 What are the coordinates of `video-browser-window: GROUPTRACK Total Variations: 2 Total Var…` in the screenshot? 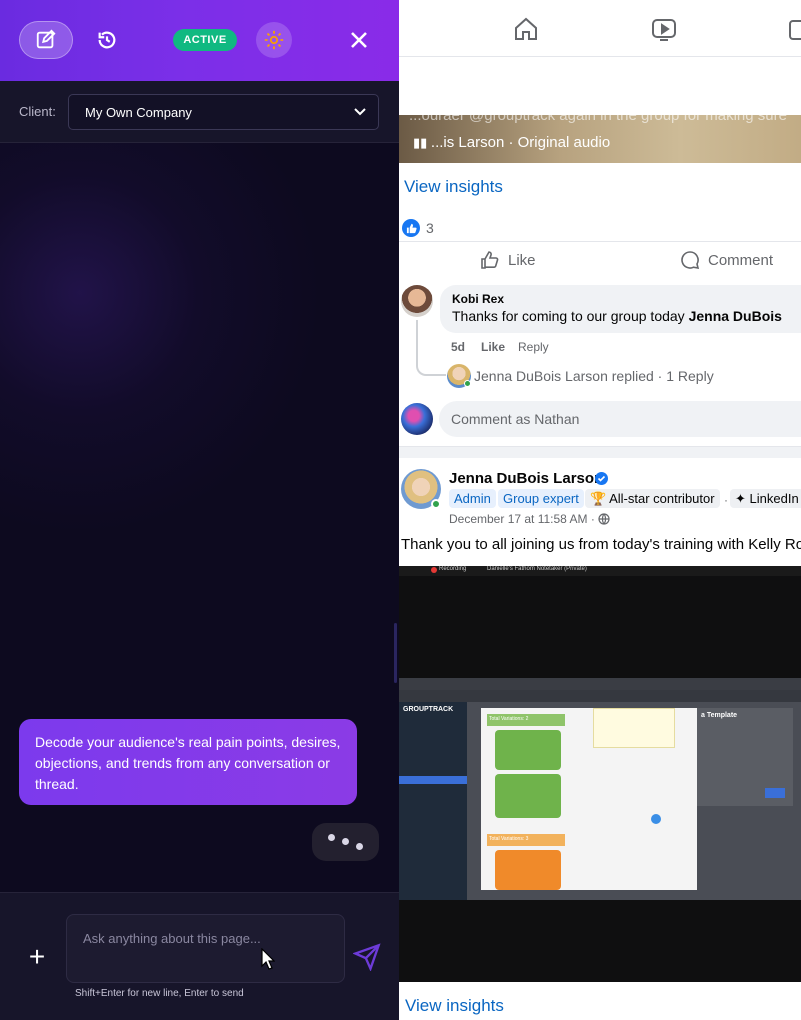 It's located at (600, 789).